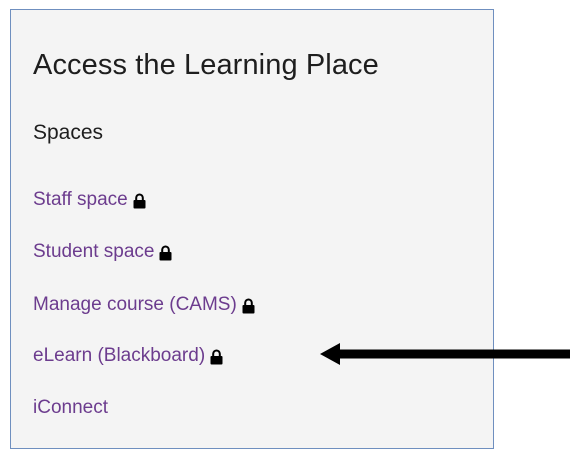 The image size is (571, 449). I want to click on iconnect-link: iConnect, so click(70, 408).